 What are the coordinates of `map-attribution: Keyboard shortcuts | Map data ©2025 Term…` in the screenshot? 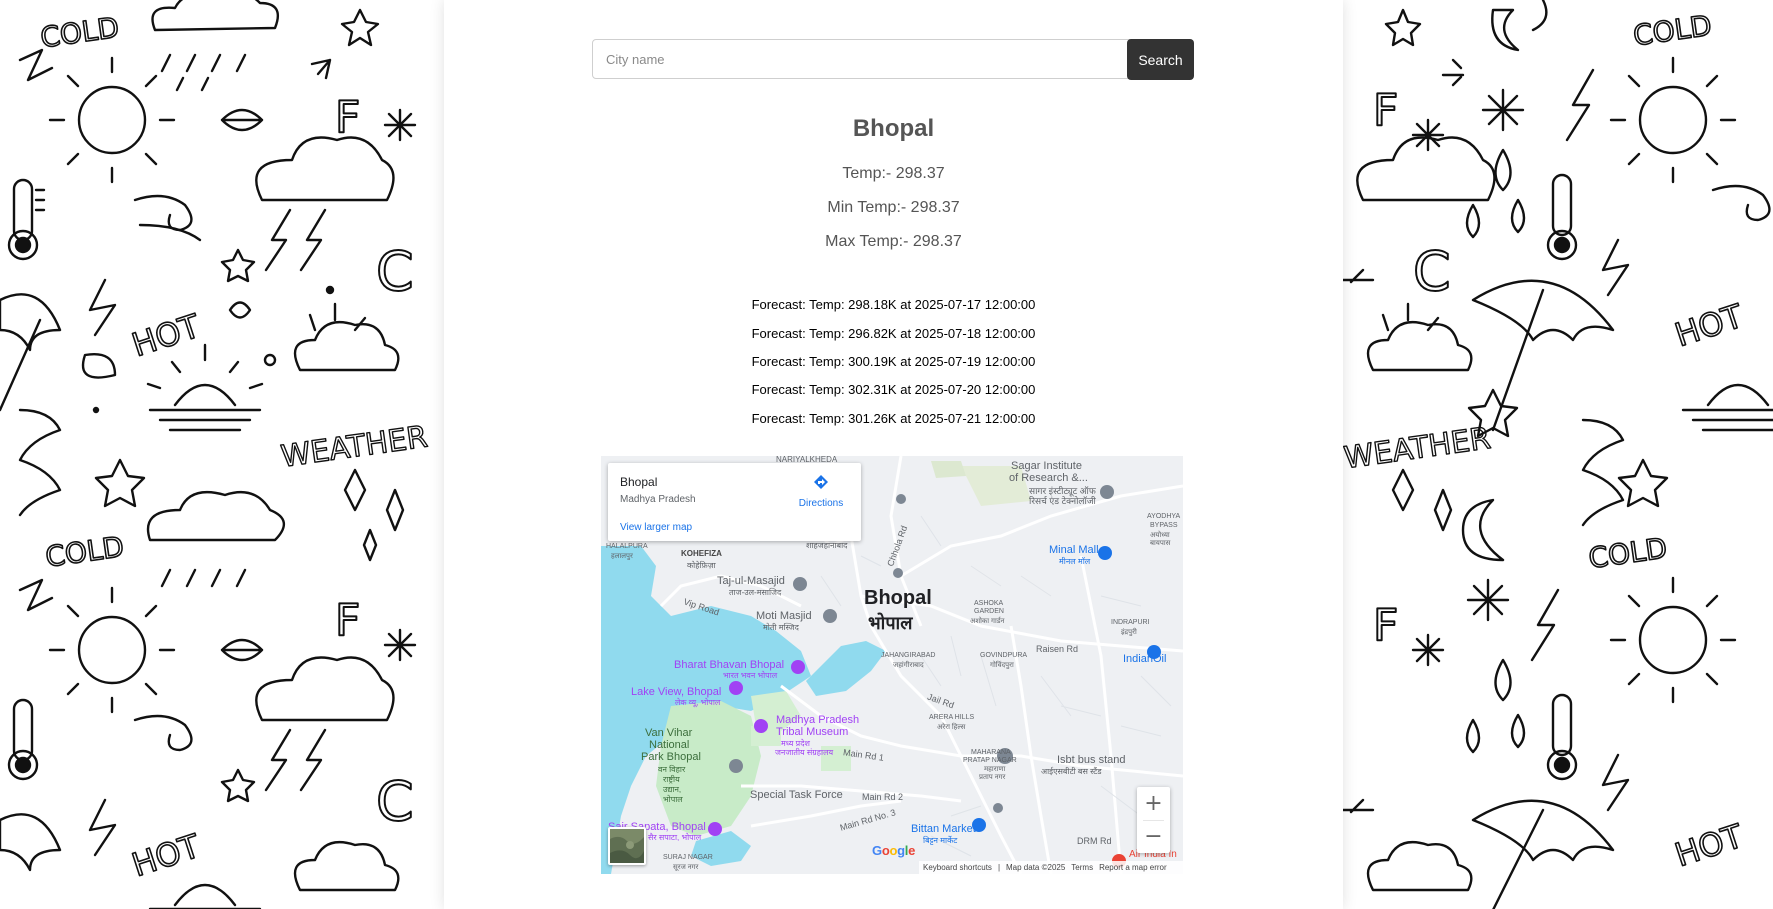 It's located at (1051, 867).